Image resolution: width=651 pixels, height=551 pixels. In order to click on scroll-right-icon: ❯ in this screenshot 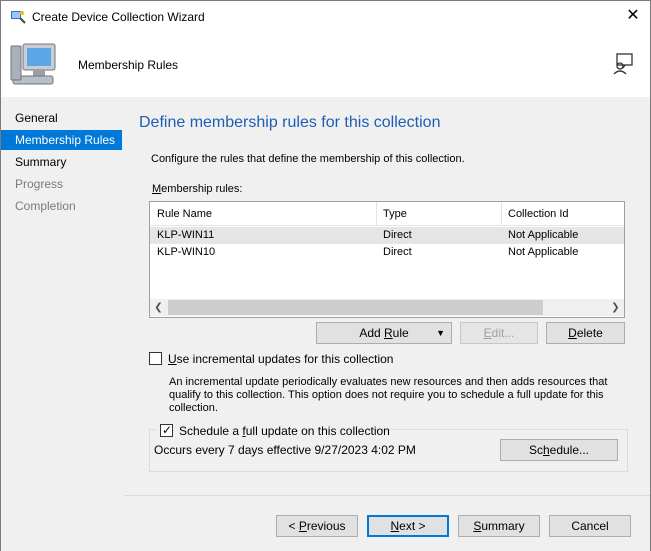, I will do `click(615, 307)`.